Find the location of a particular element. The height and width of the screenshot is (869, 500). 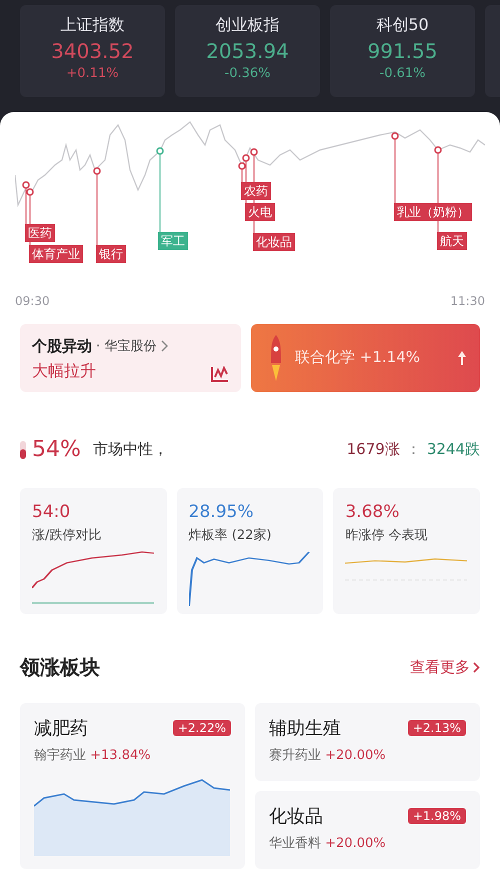

index-card: 创业板指 2053.94 -0.36% is located at coordinates (247, 51).